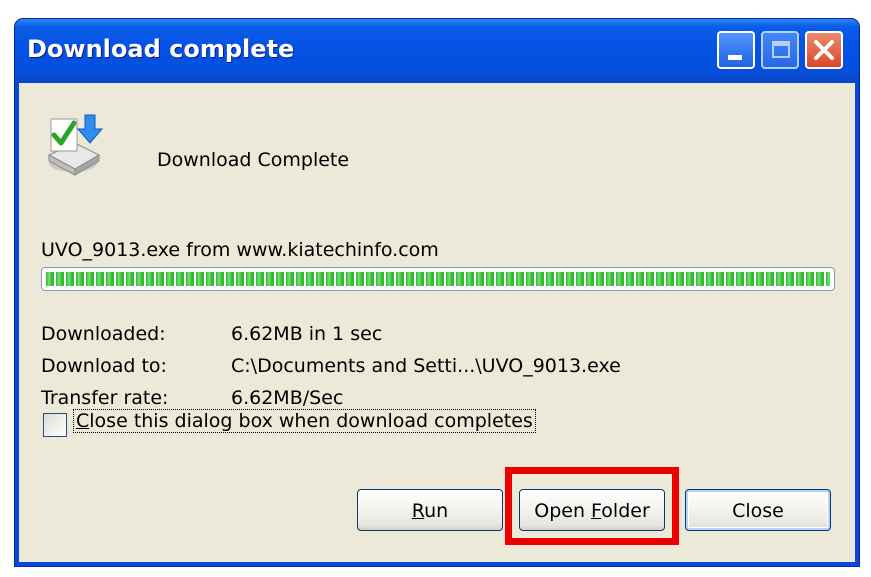 Image resolution: width=871 pixels, height=577 pixels. Describe the element at coordinates (105, 398) in the screenshot. I see `transfer-rate-label: Transfer rate:` at that location.